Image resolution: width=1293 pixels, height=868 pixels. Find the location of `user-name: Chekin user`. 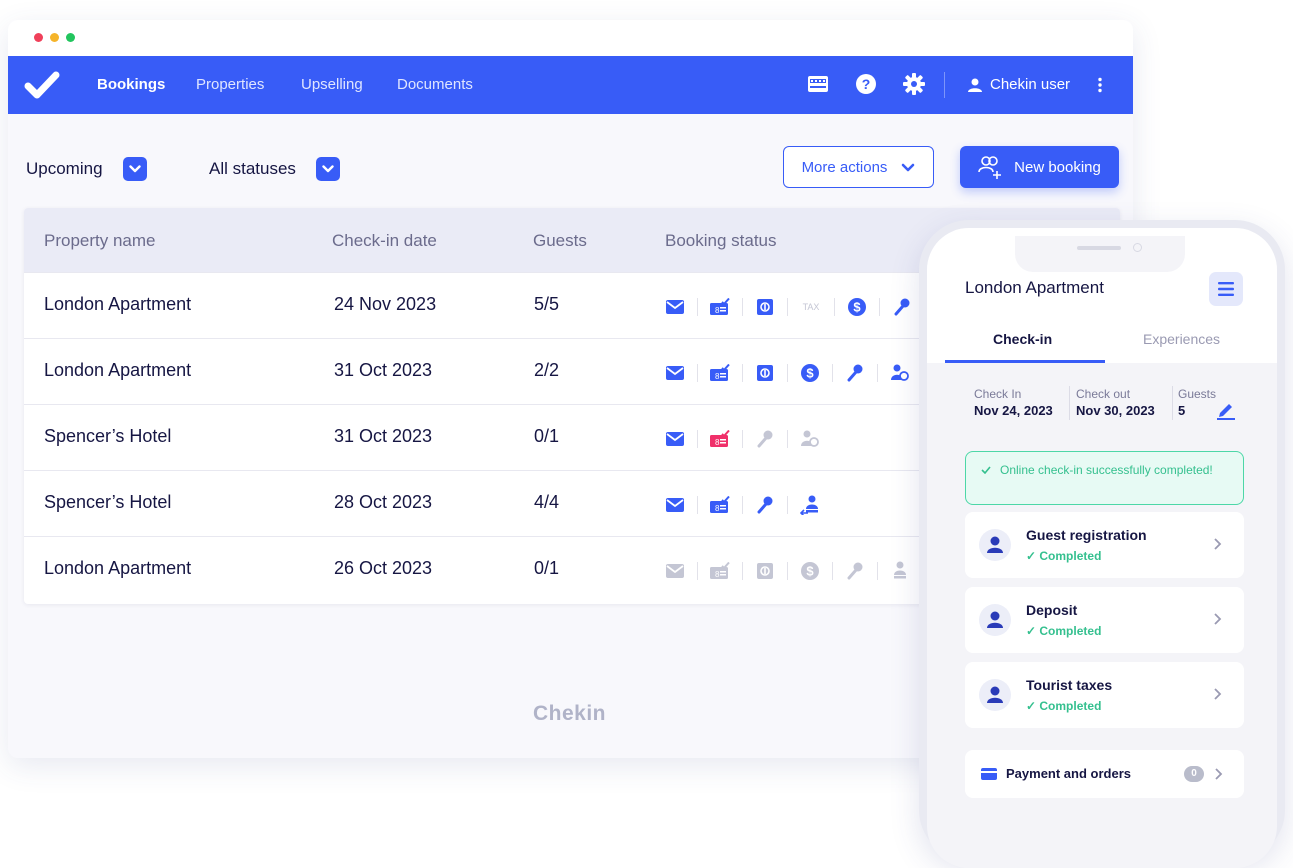

user-name: Chekin user is located at coordinates (1030, 84).